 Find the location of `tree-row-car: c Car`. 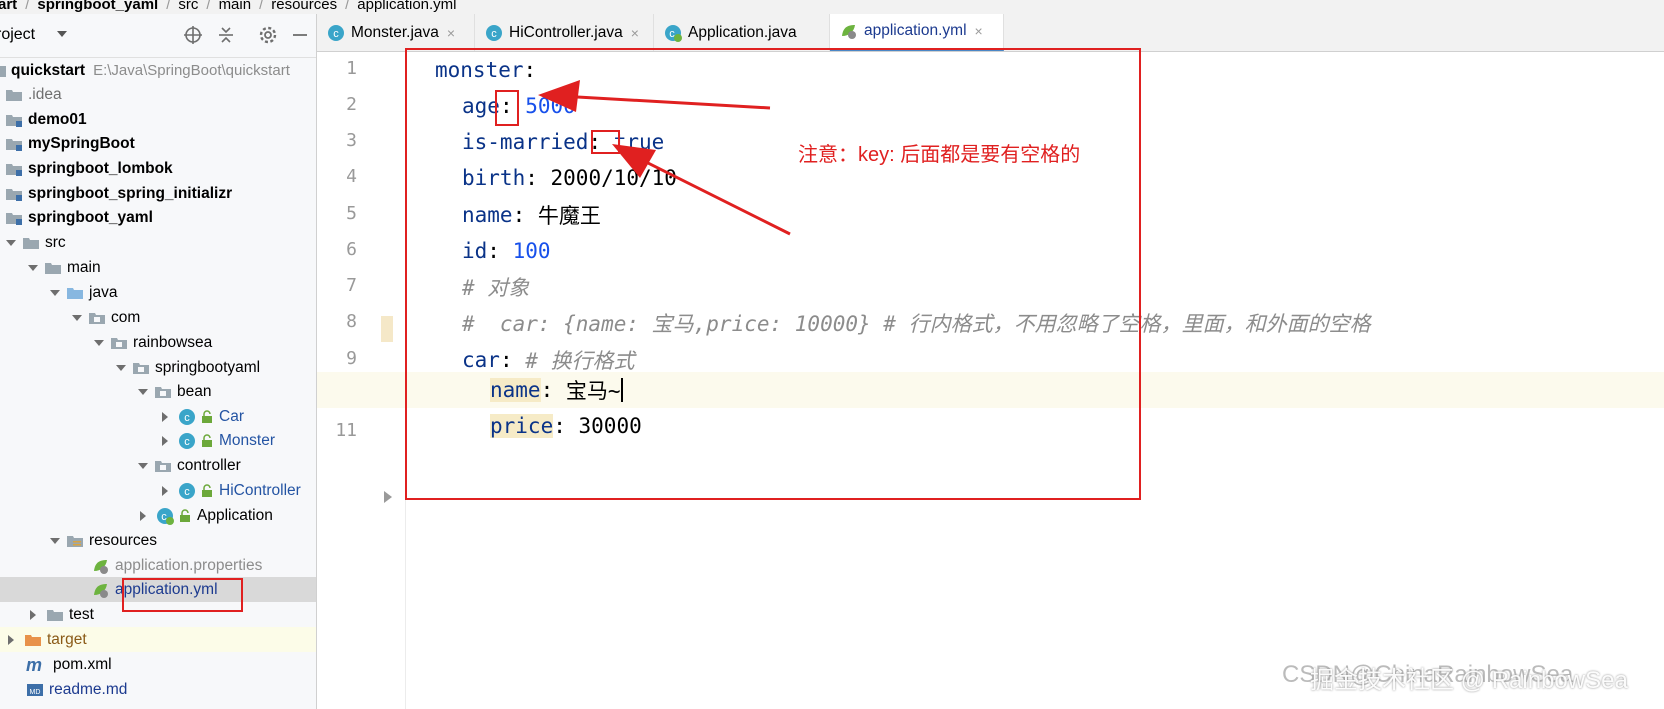

tree-row-car: c Car is located at coordinates (158, 416).